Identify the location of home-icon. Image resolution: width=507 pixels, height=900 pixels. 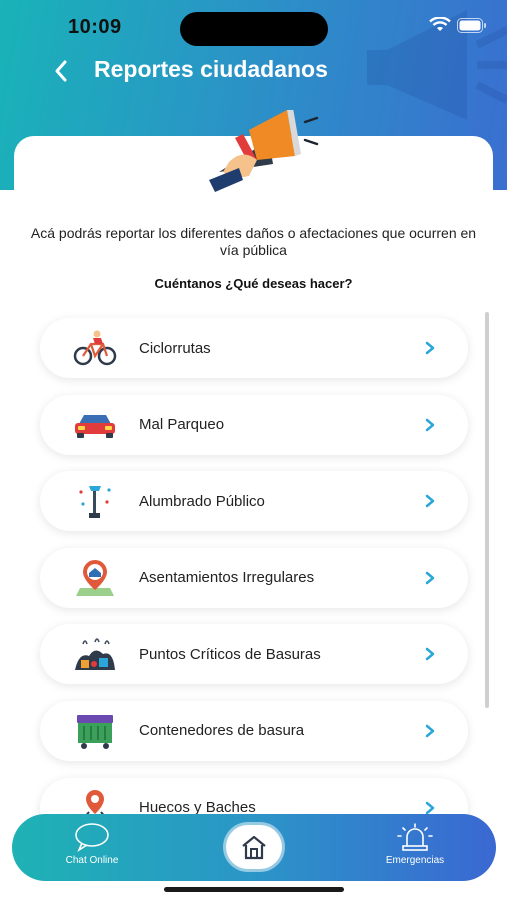
(254, 847).